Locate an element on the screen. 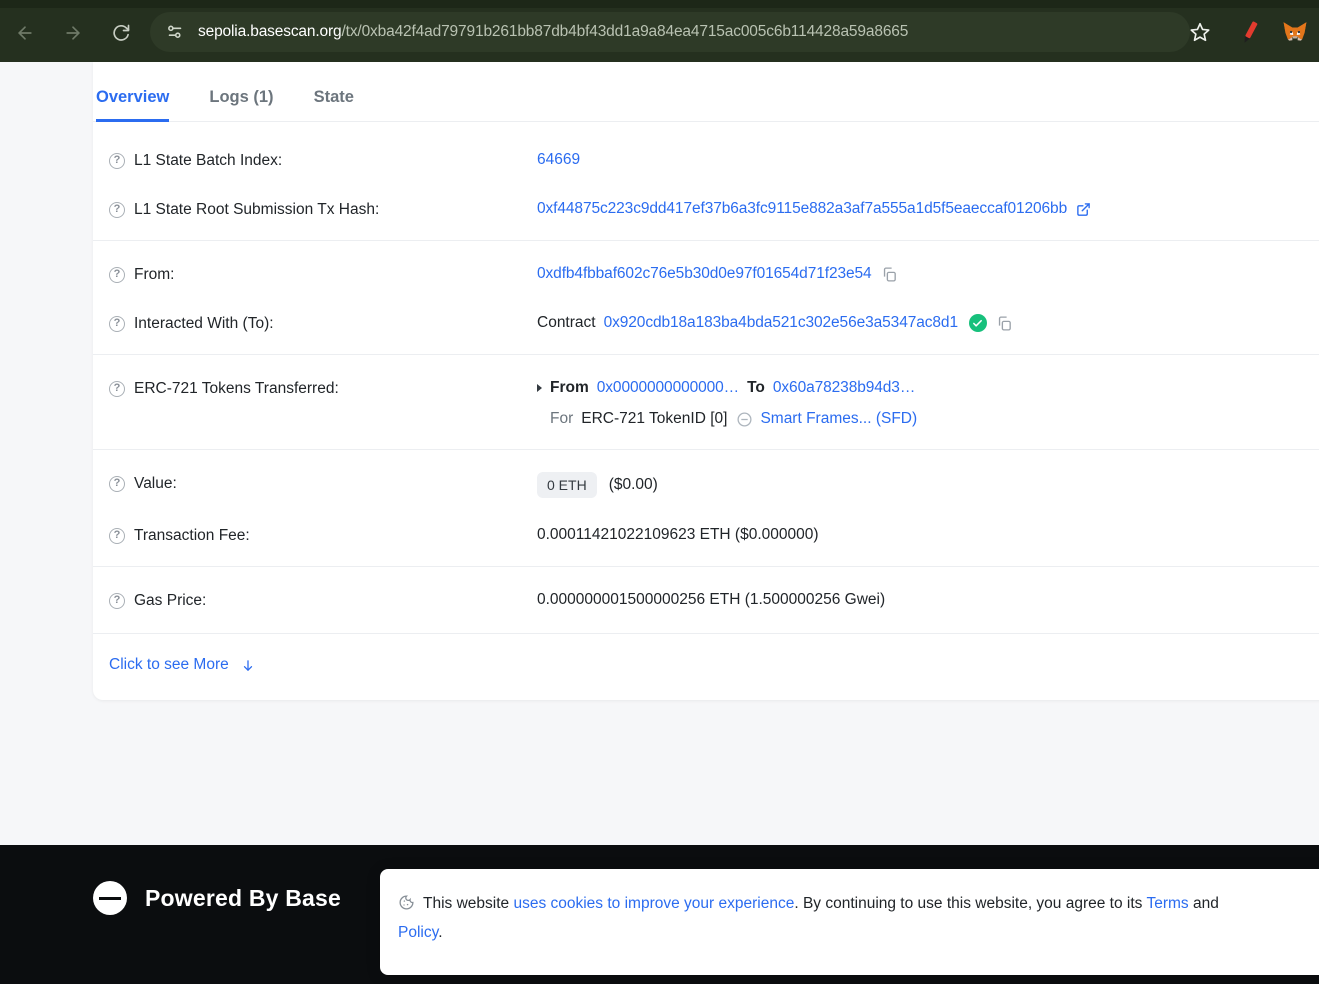  terms-link: Terms is located at coordinates (1167, 903).